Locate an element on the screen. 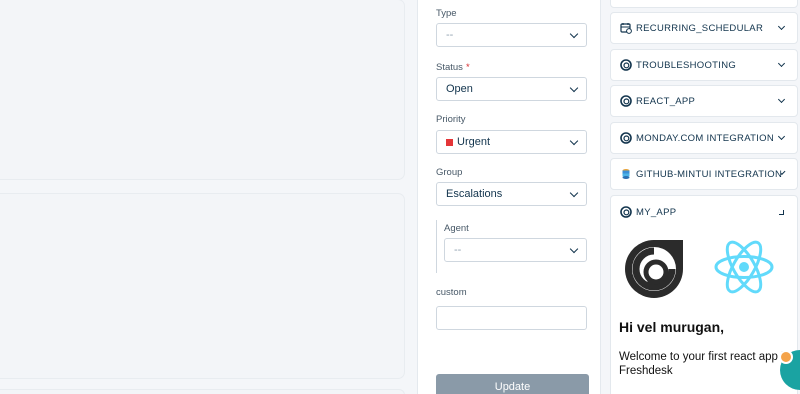 Image resolution: width=800 pixels, height=394 pixels. type-value: -- is located at coordinates (450, 35).